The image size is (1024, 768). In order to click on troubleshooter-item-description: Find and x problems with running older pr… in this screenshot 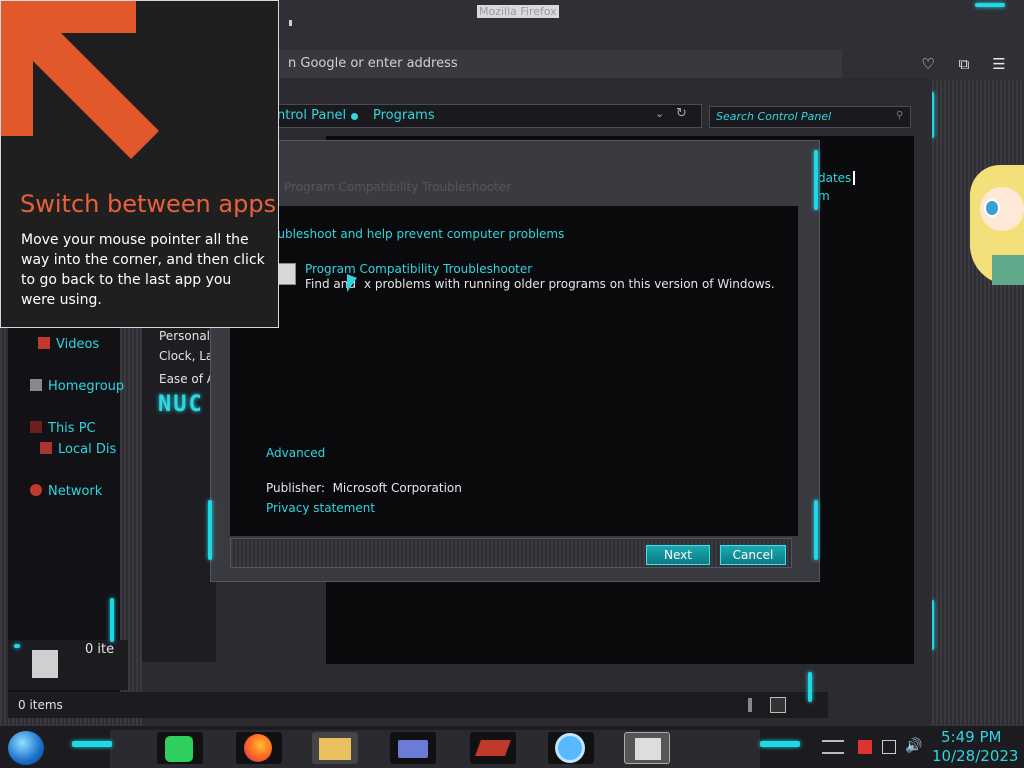, I will do `click(540, 284)`.